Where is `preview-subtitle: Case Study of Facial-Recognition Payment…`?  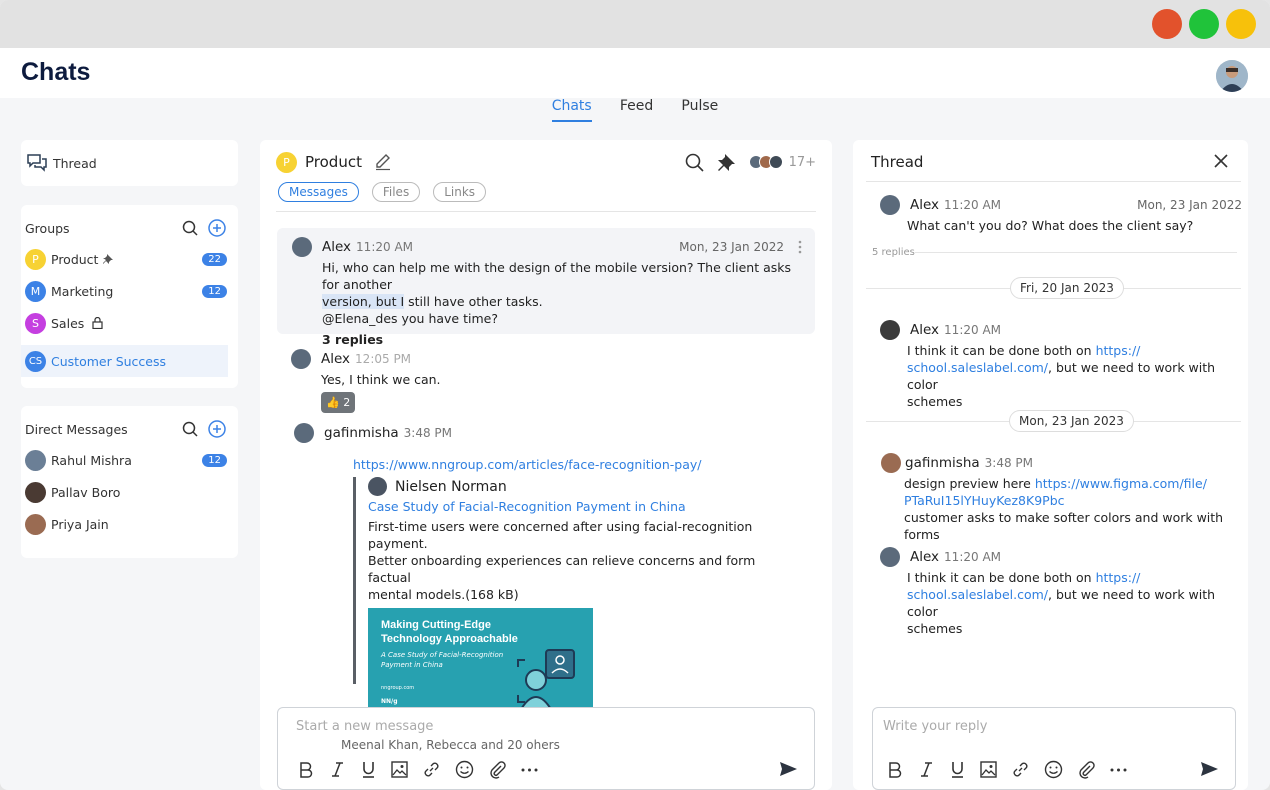
preview-subtitle: Case Study of Facial-Recognition Payment… is located at coordinates (570, 506).